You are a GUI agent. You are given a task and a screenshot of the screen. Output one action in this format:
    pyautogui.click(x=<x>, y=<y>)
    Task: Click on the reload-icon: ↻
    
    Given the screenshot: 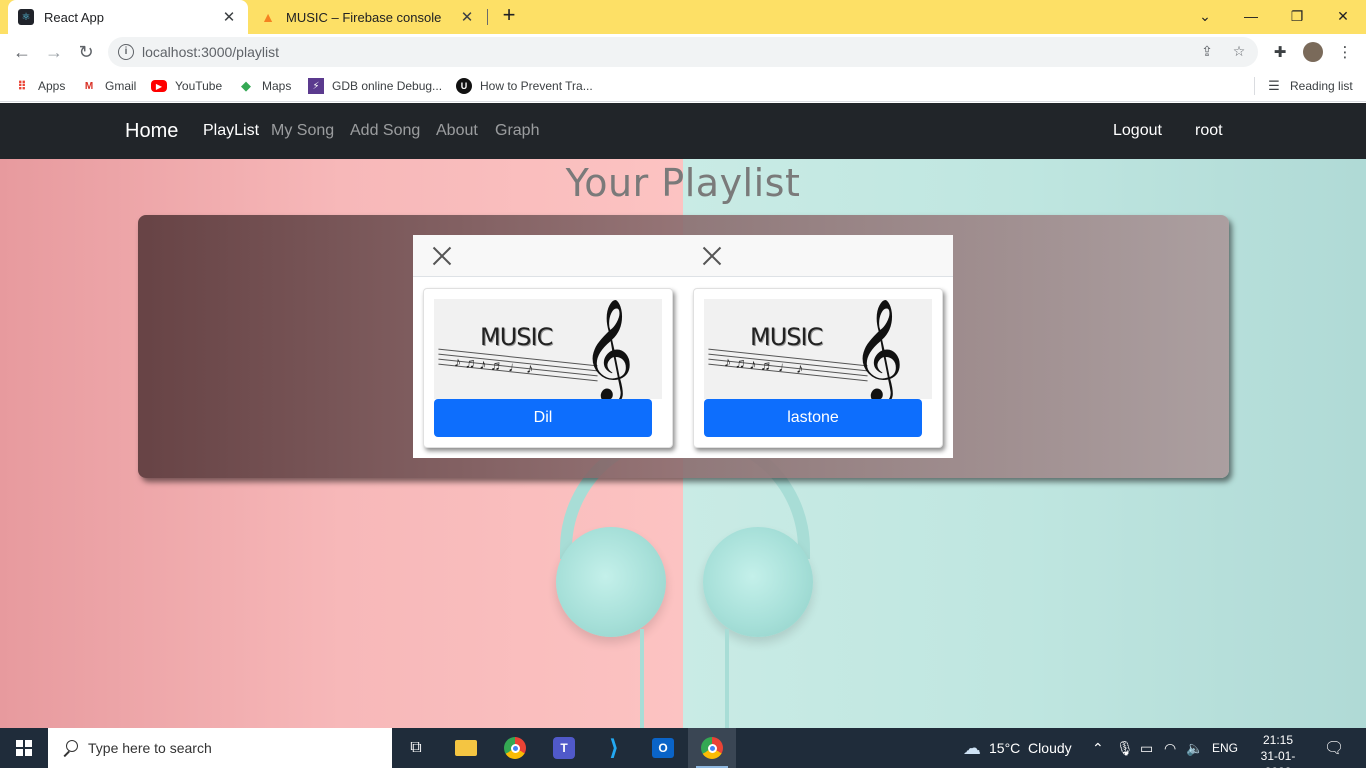 What is the action you would take?
    pyautogui.click(x=86, y=52)
    